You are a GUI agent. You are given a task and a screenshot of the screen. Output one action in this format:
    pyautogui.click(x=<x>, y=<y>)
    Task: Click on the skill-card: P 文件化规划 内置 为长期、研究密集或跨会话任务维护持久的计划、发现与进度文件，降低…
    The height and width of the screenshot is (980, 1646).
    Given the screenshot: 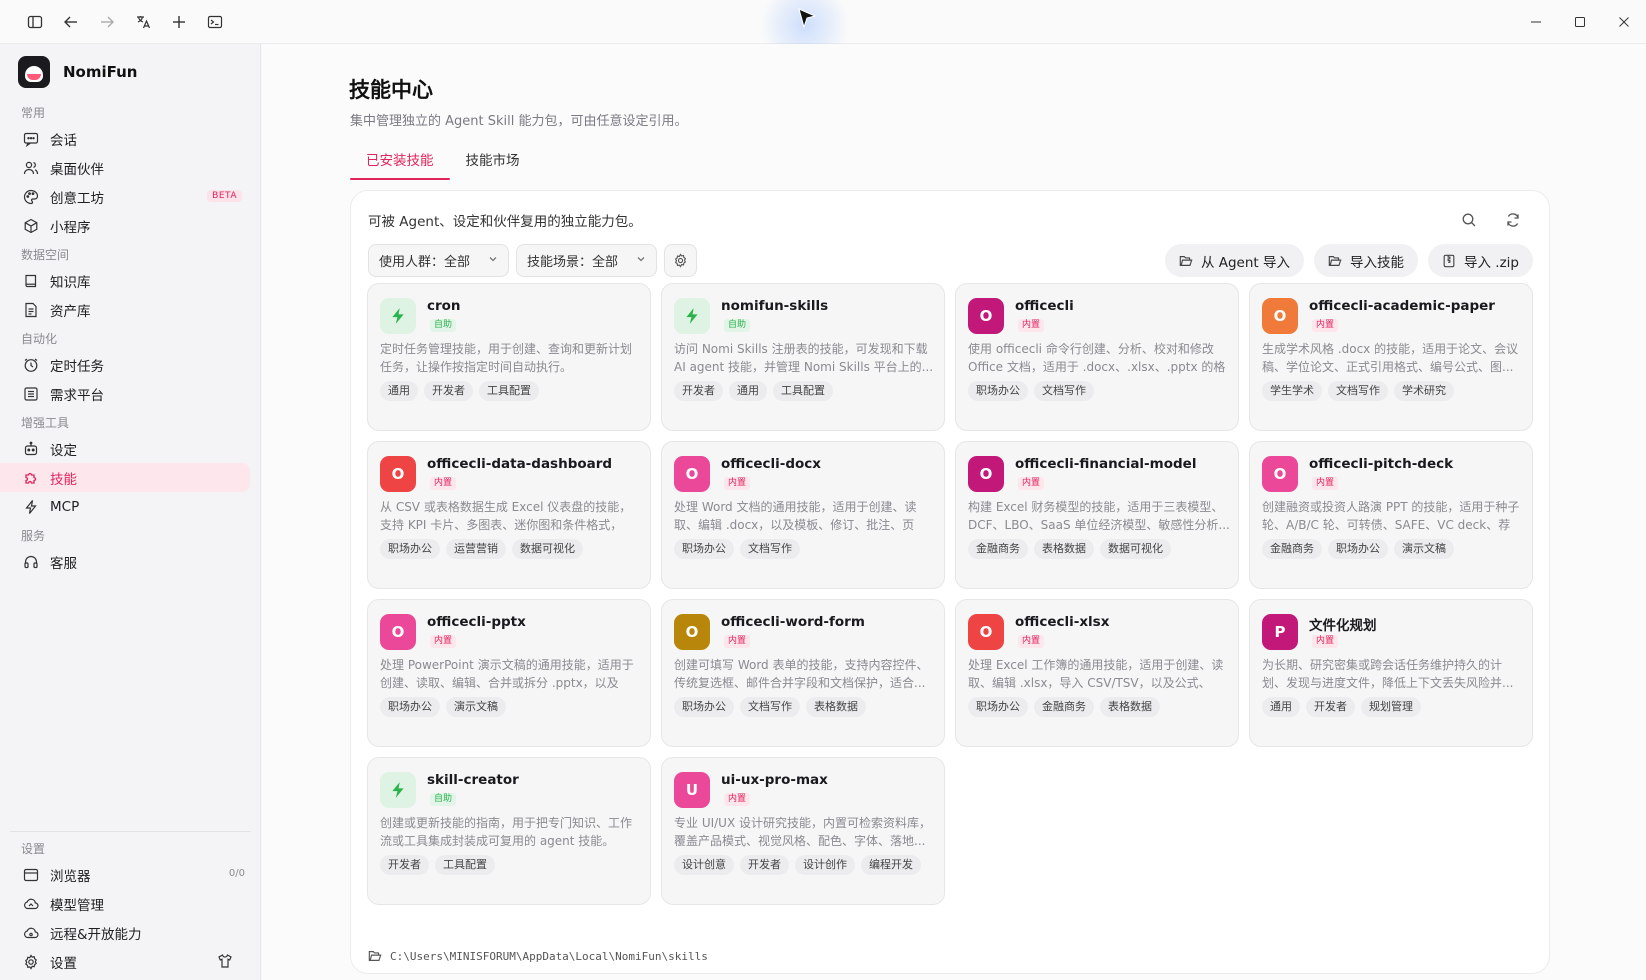 What is the action you would take?
    pyautogui.click(x=1391, y=673)
    